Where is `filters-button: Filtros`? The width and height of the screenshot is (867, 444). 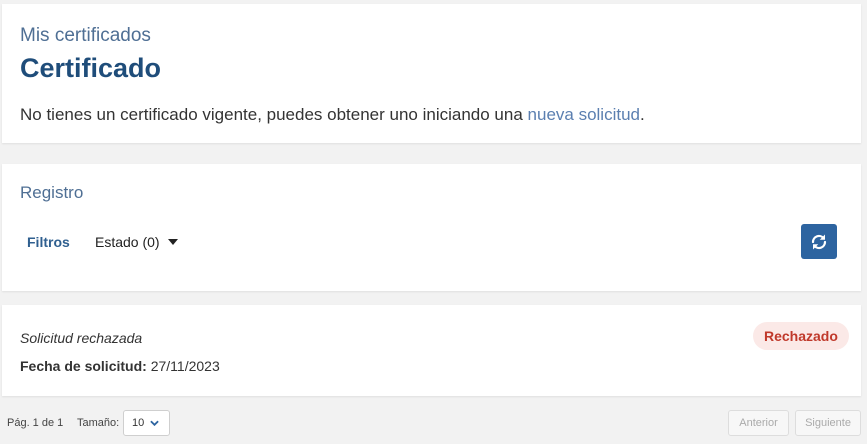
filters-button: Filtros is located at coordinates (48, 242).